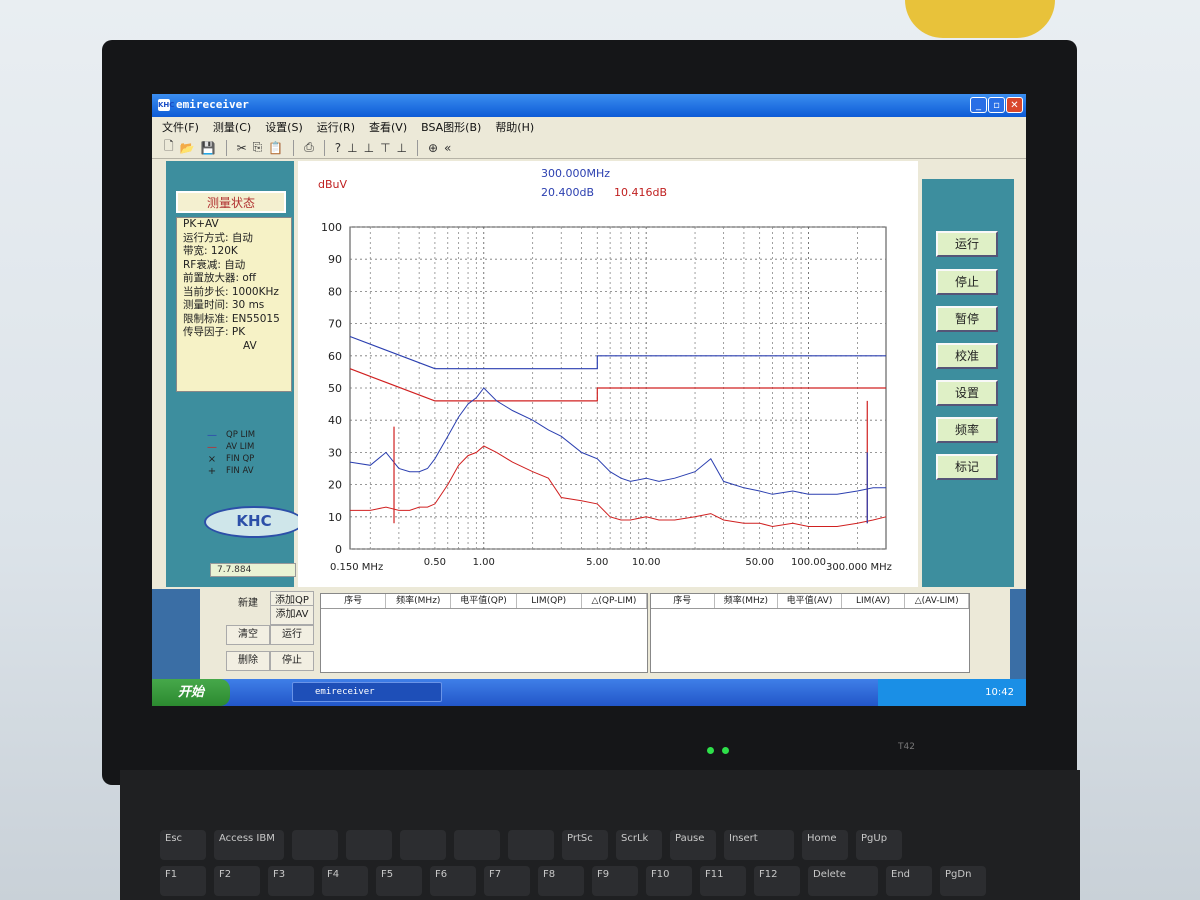 This screenshot has width=1200, height=900. I want to click on menu-settings: 设置(S), so click(284, 127).